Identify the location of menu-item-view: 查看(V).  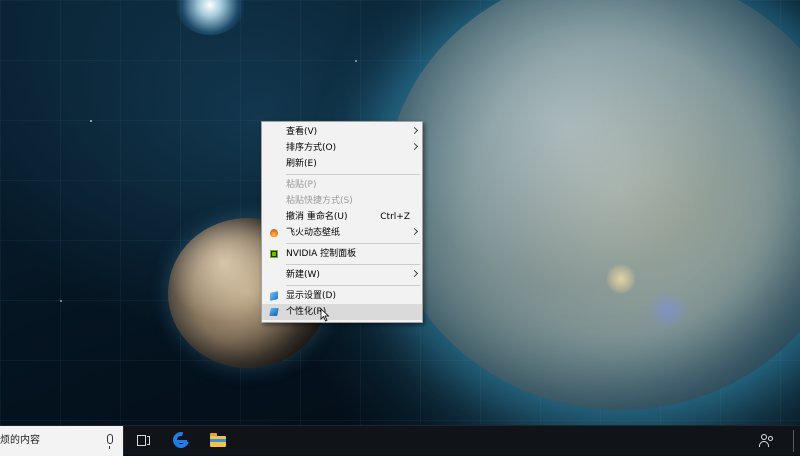
(342, 132).